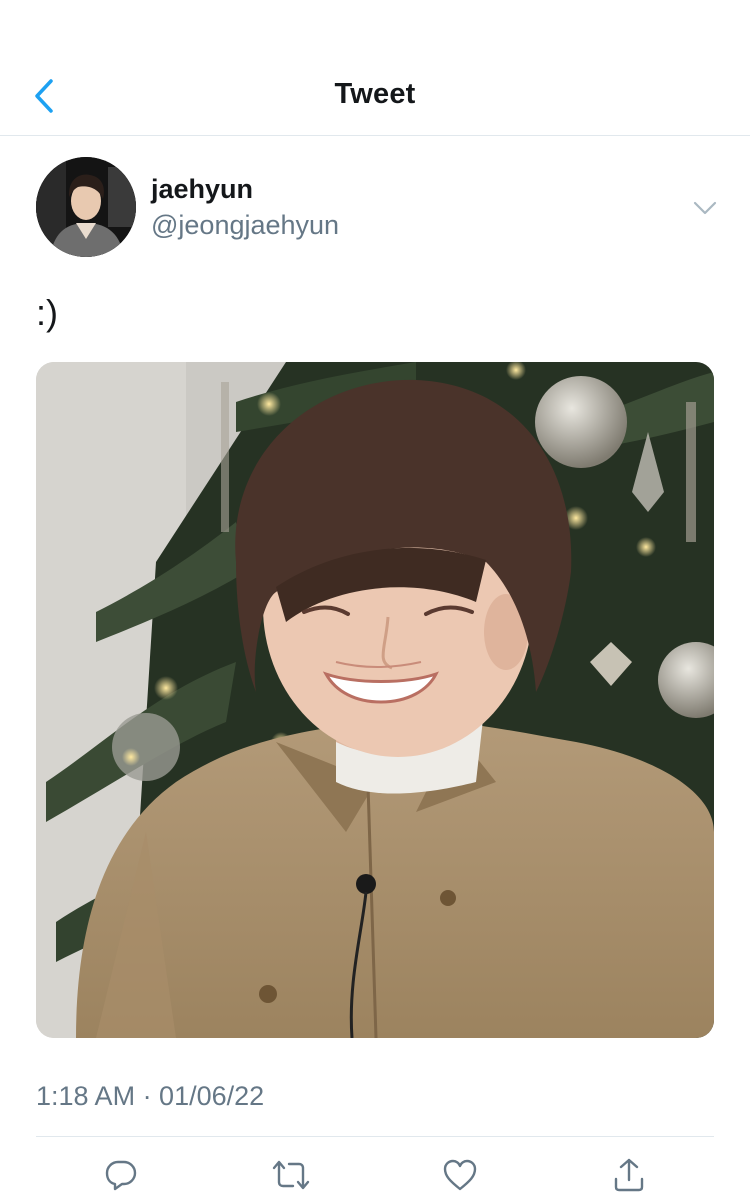  Describe the element at coordinates (245, 225) in the screenshot. I see `user-handle: @jeongjaehyun` at that location.